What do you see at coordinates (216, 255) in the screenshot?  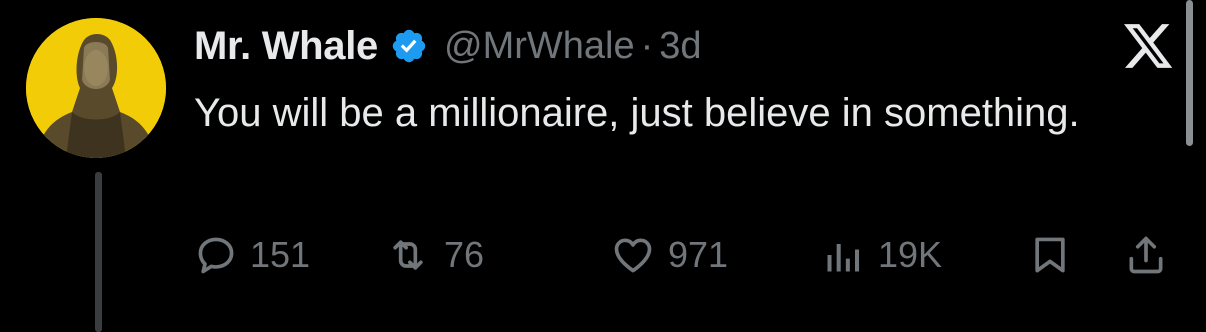 I see `reply-icon` at bounding box center [216, 255].